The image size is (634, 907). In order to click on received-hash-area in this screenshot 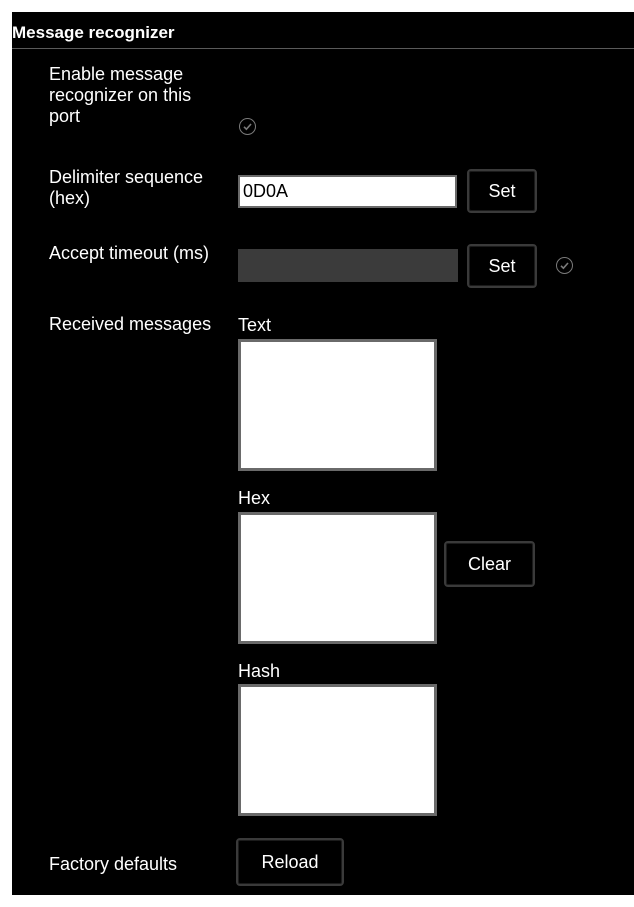, I will do `click(337, 750)`.